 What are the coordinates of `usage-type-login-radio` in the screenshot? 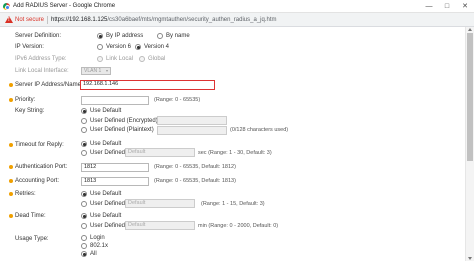 It's located at (84, 238).